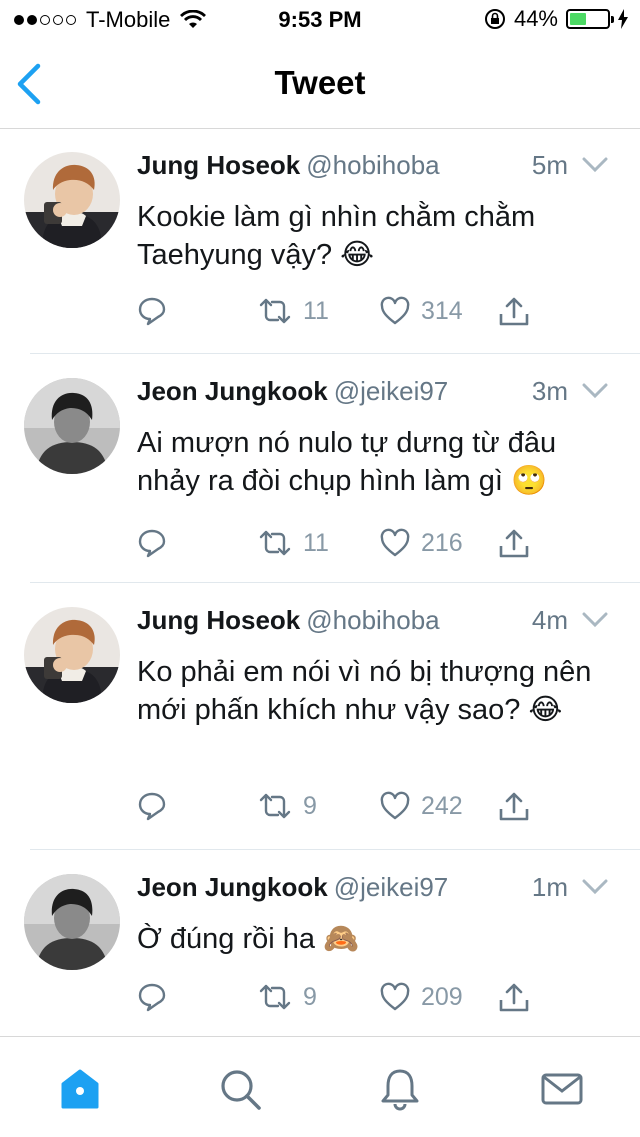 The image size is (640, 1137). I want to click on like-button: 242, so click(421, 806).